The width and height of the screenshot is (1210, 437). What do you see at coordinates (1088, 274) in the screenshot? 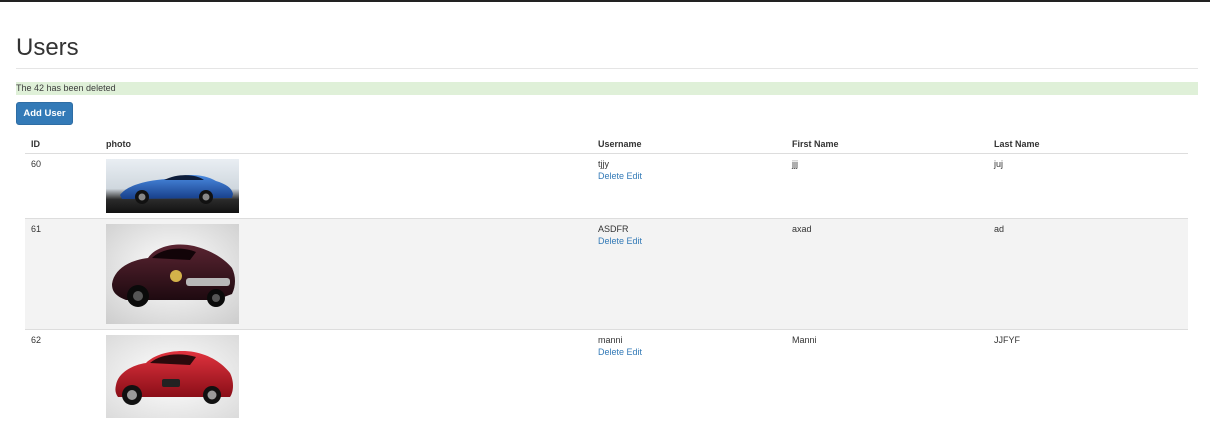
I see `cell-last-name: ad` at bounding box center [1088, 274].